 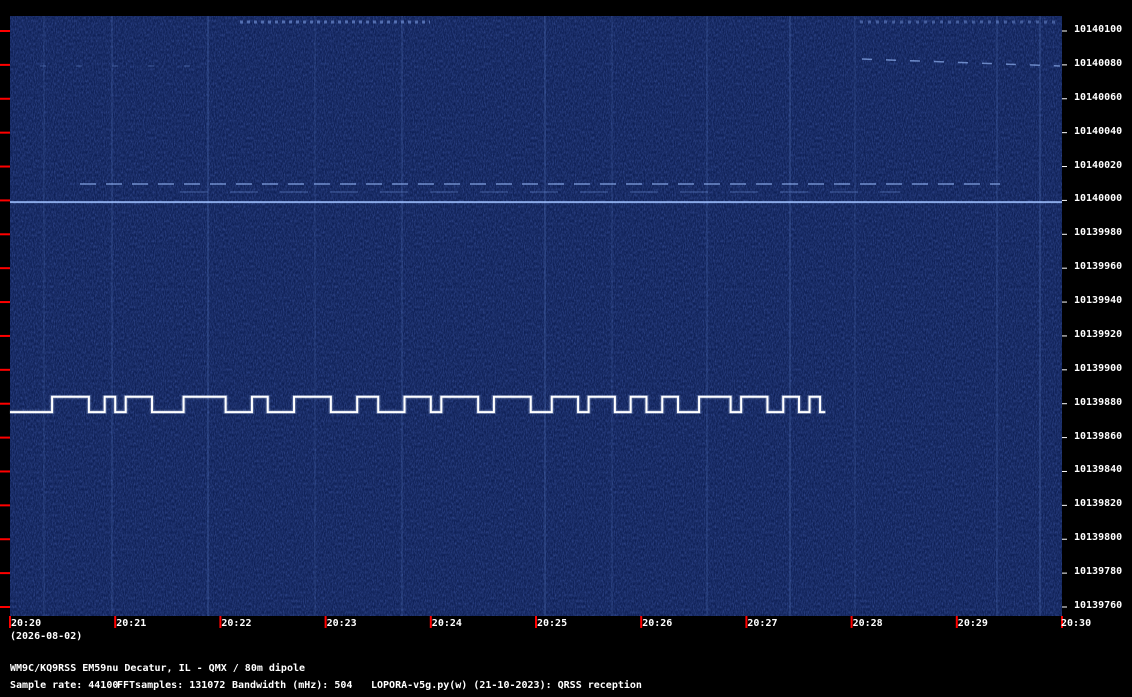 I want to click on x-tick-label: 20:30, so click(x=1076, y=623).